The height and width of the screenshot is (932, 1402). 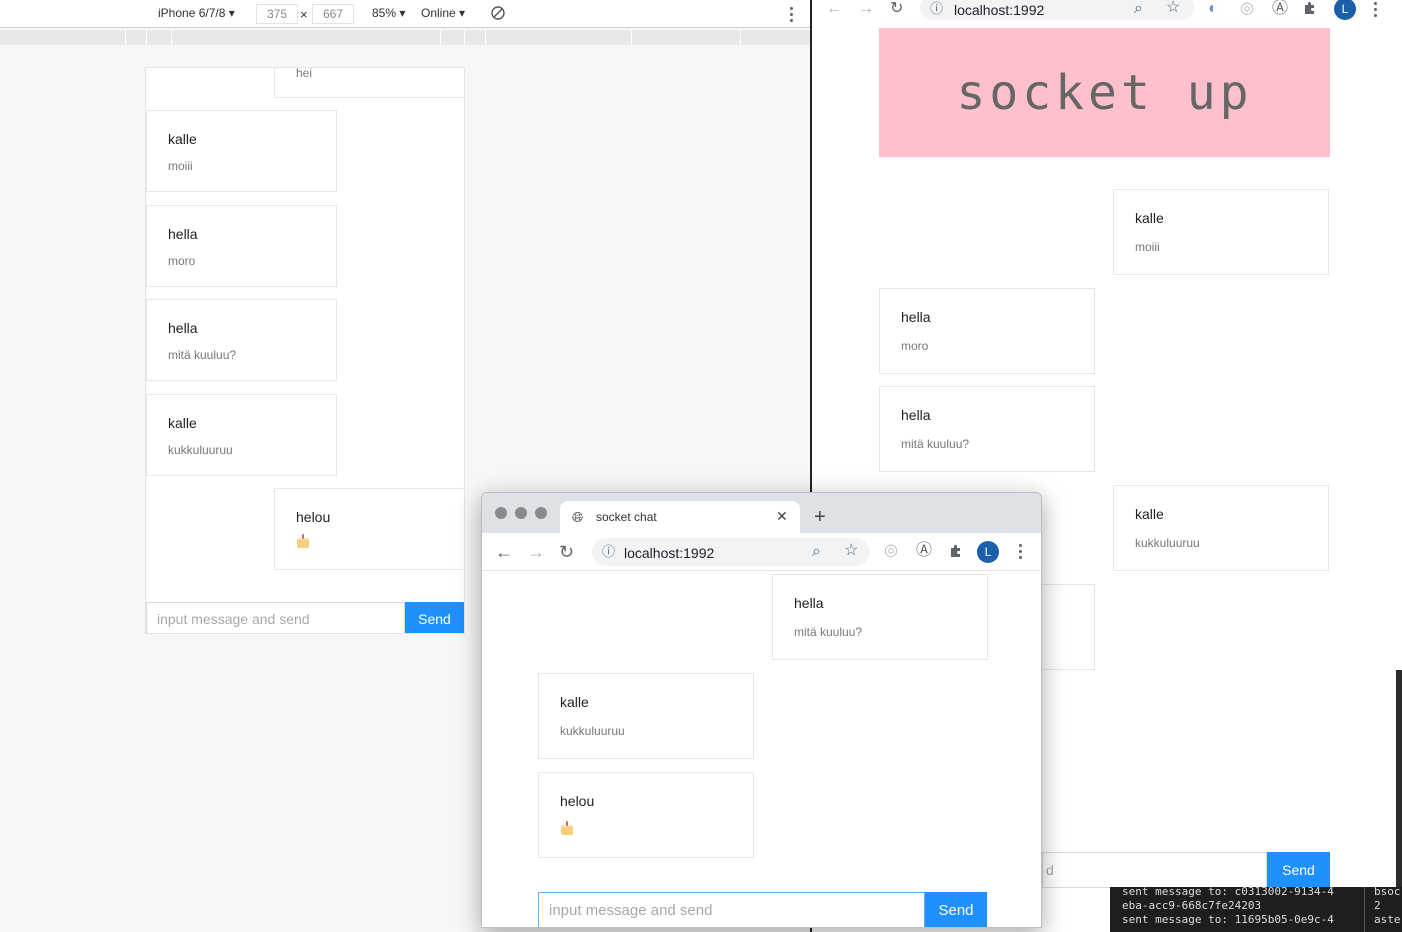 I want to click on message-input-bar: input message and send Send, so click(x=305, y=617).